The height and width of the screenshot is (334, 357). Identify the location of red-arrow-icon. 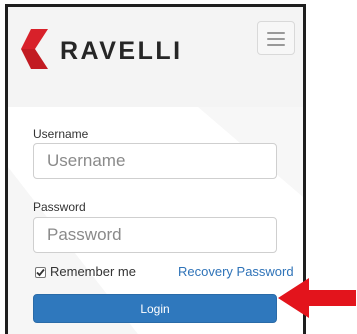
(317, 298).